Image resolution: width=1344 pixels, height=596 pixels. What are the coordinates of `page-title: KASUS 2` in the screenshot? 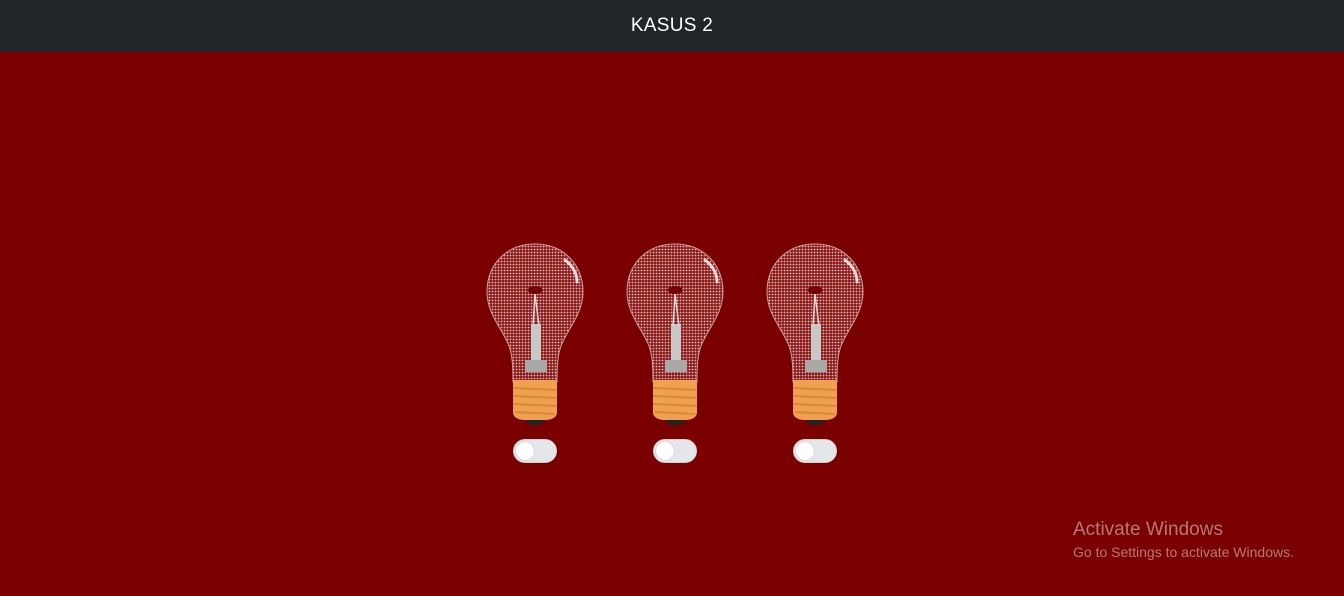 It's located at (672, 25).